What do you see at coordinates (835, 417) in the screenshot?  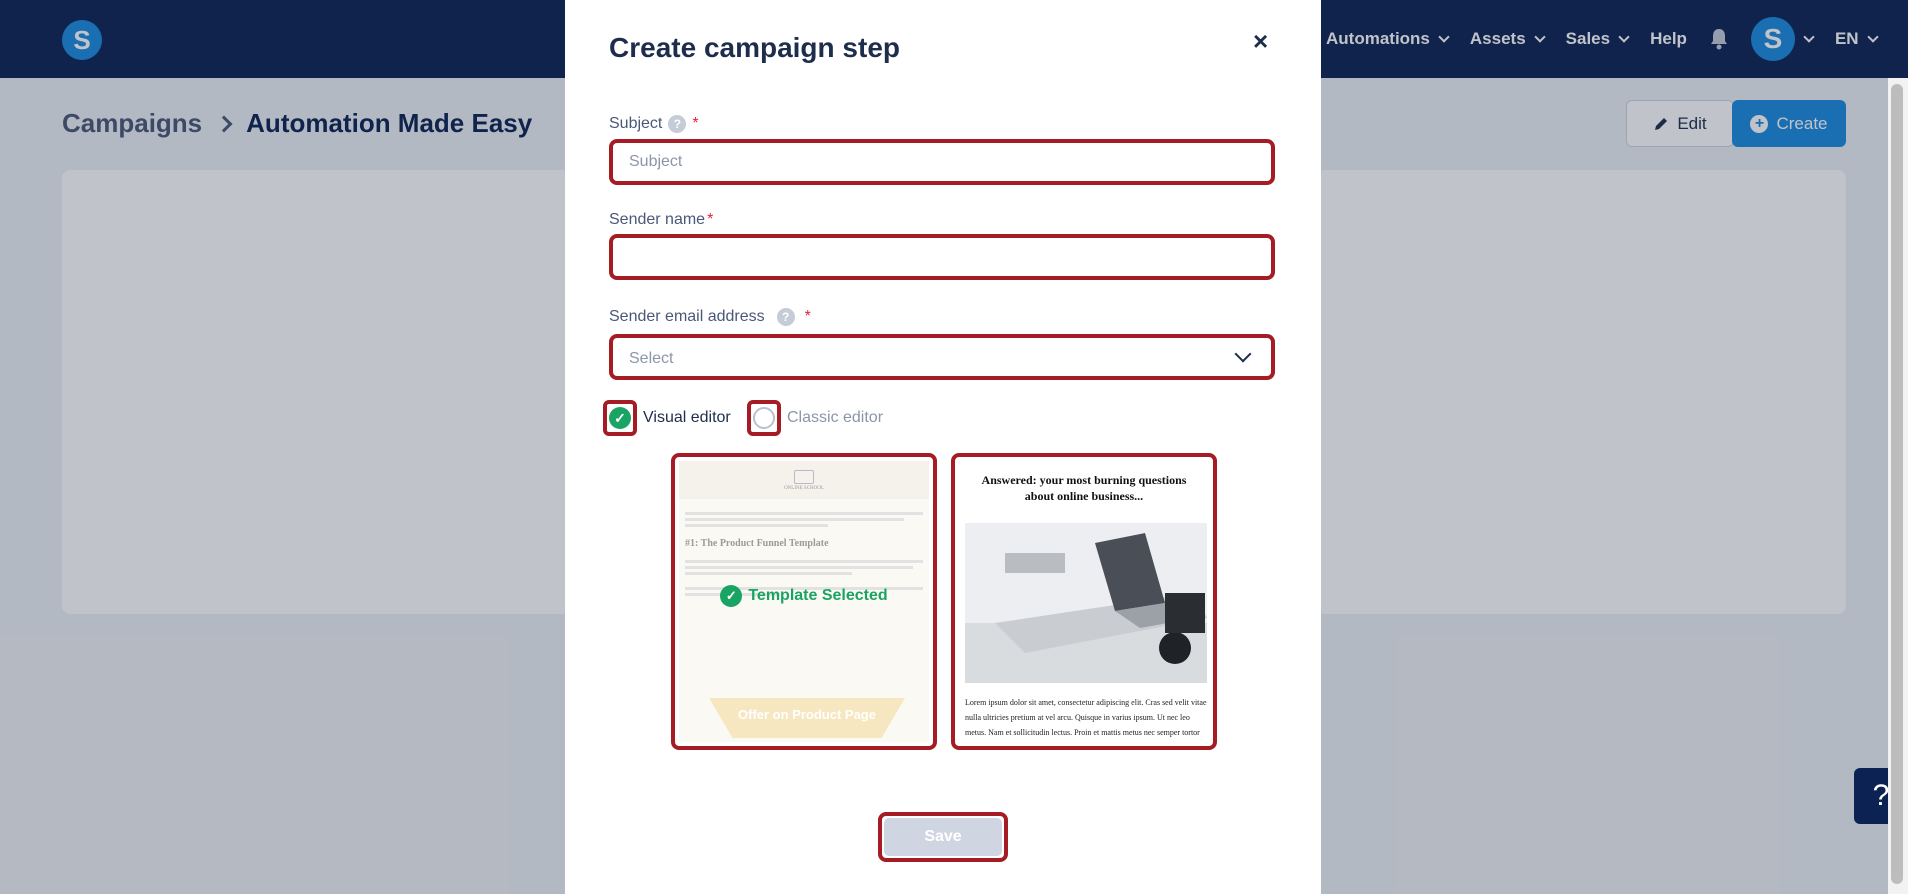 I see `classic-editor-label: Classic editor` at bounding box center [835, 417].